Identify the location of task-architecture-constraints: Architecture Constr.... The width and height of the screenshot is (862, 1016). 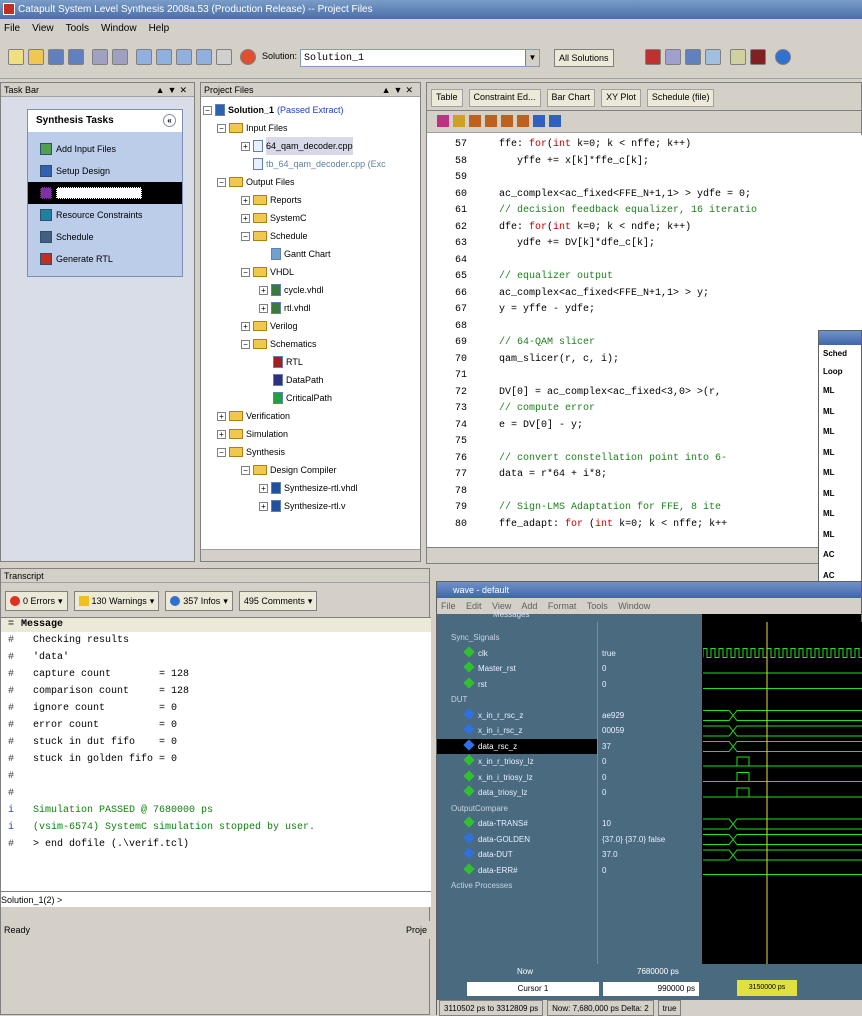
(105, 193).